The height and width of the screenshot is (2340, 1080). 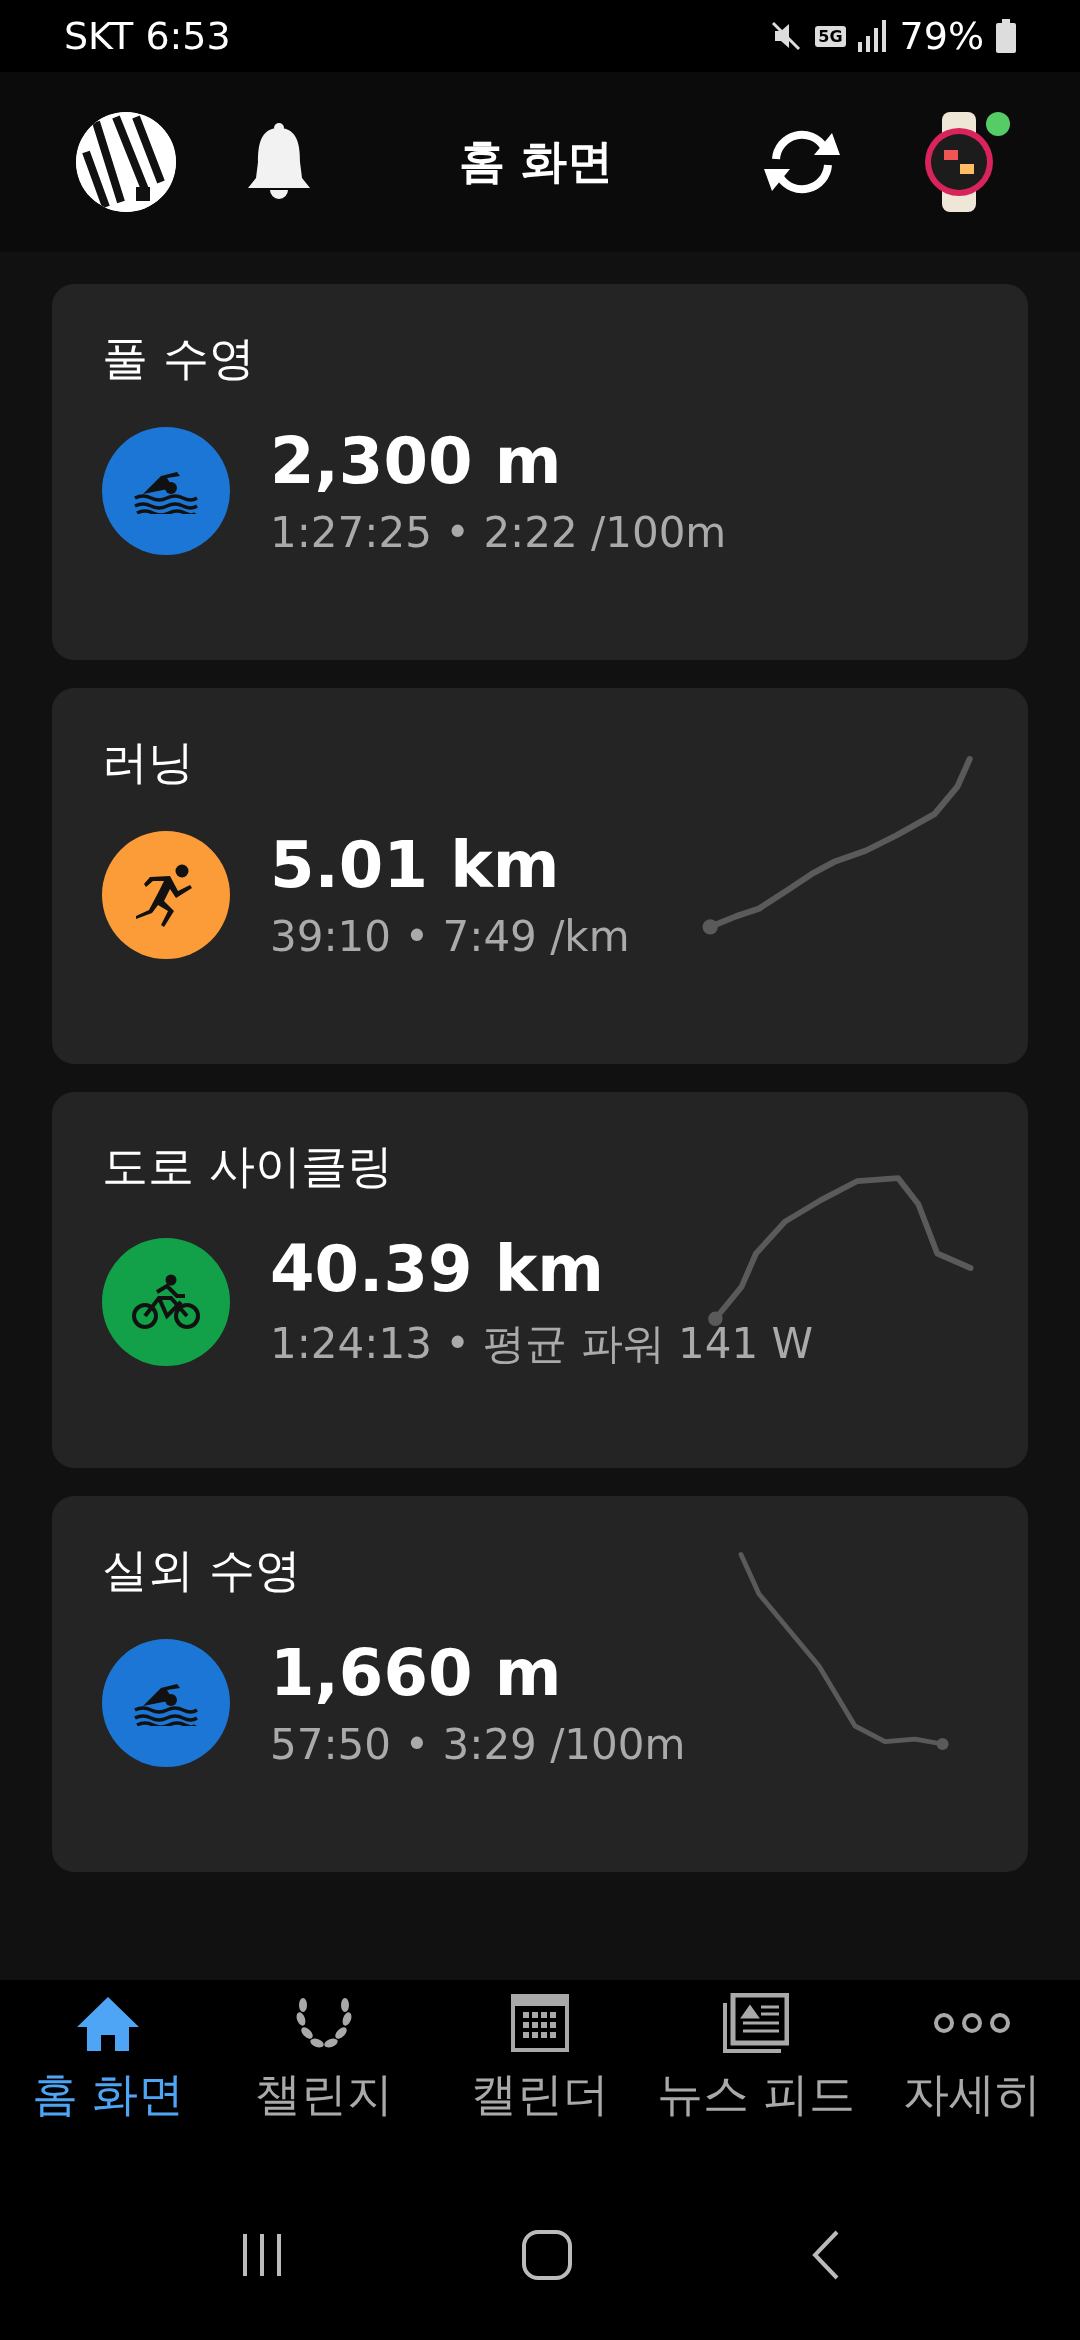 I want to click on activity-card: 러닝 5.01 km 39:10 • 7:49 /km, so click(x=540, y=876).